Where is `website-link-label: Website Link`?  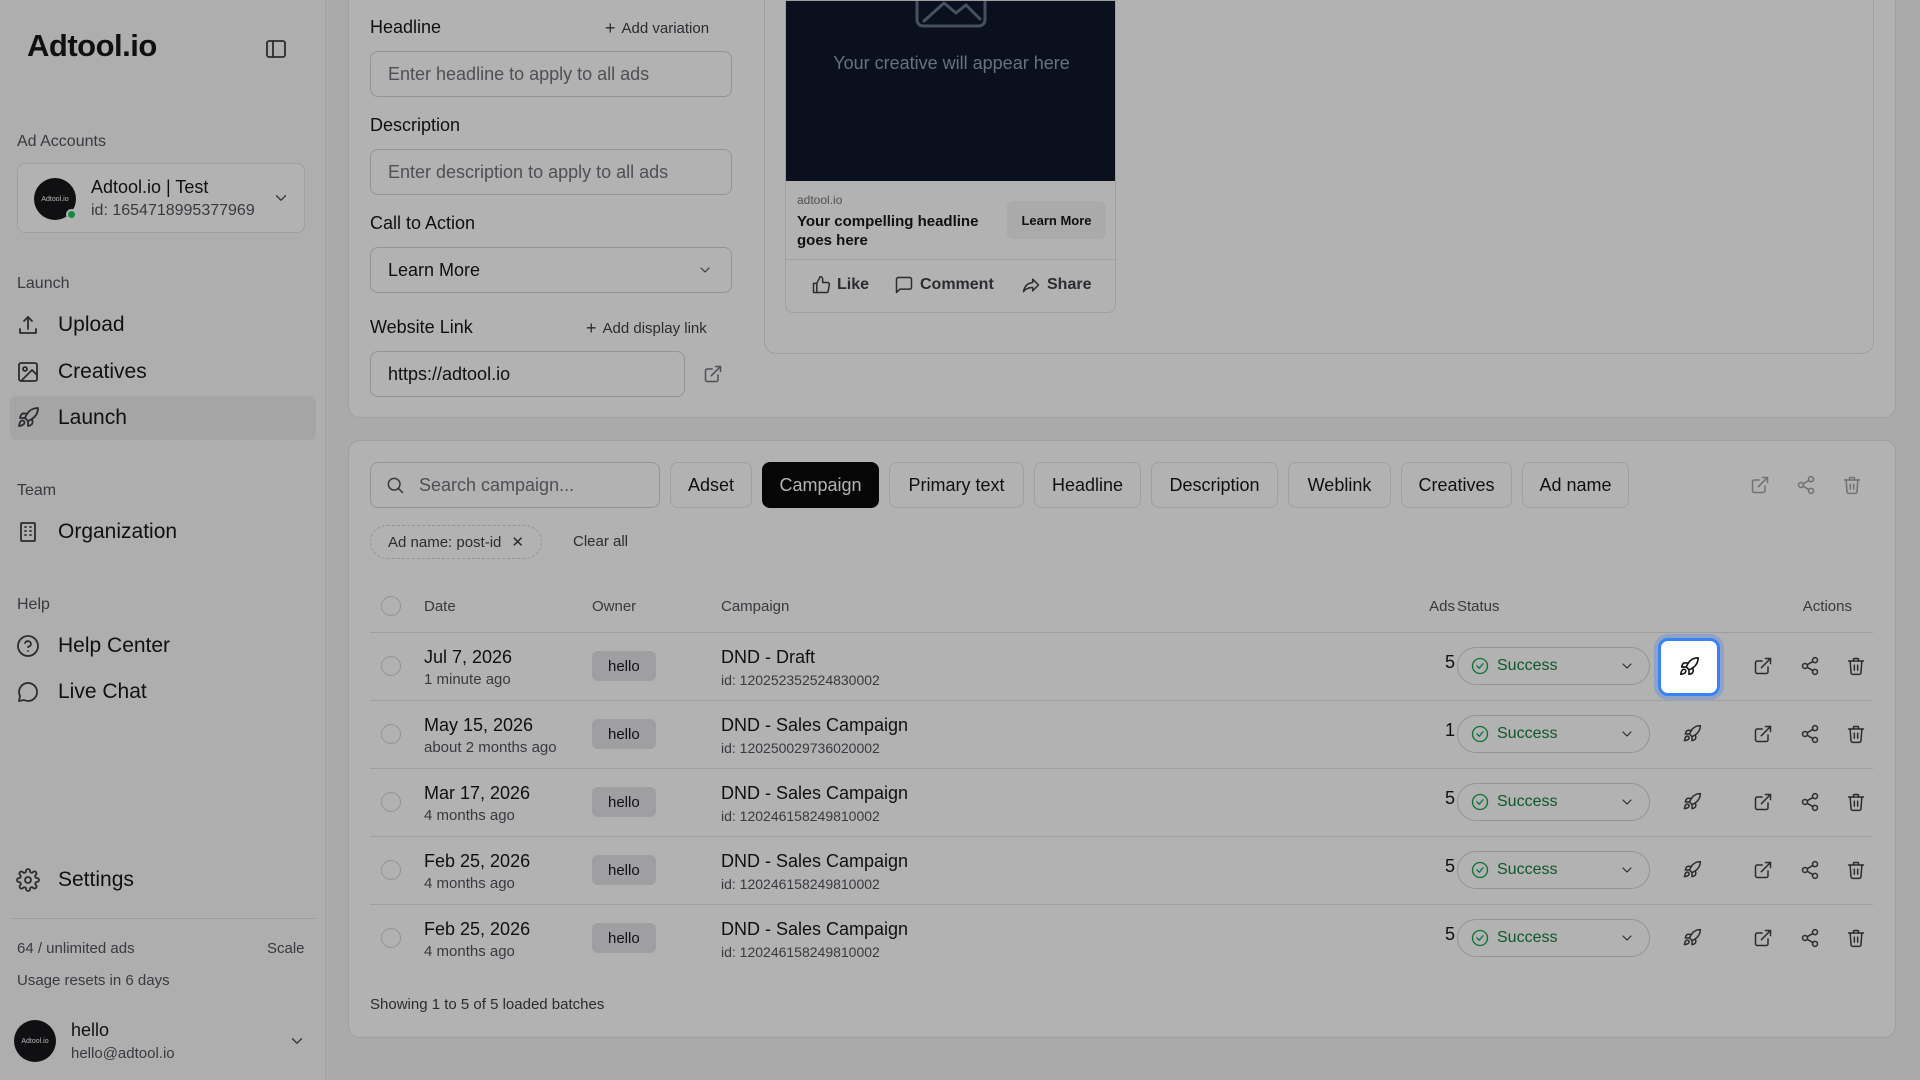
website-link-label: Website Link is located at coordinates (421, 327).